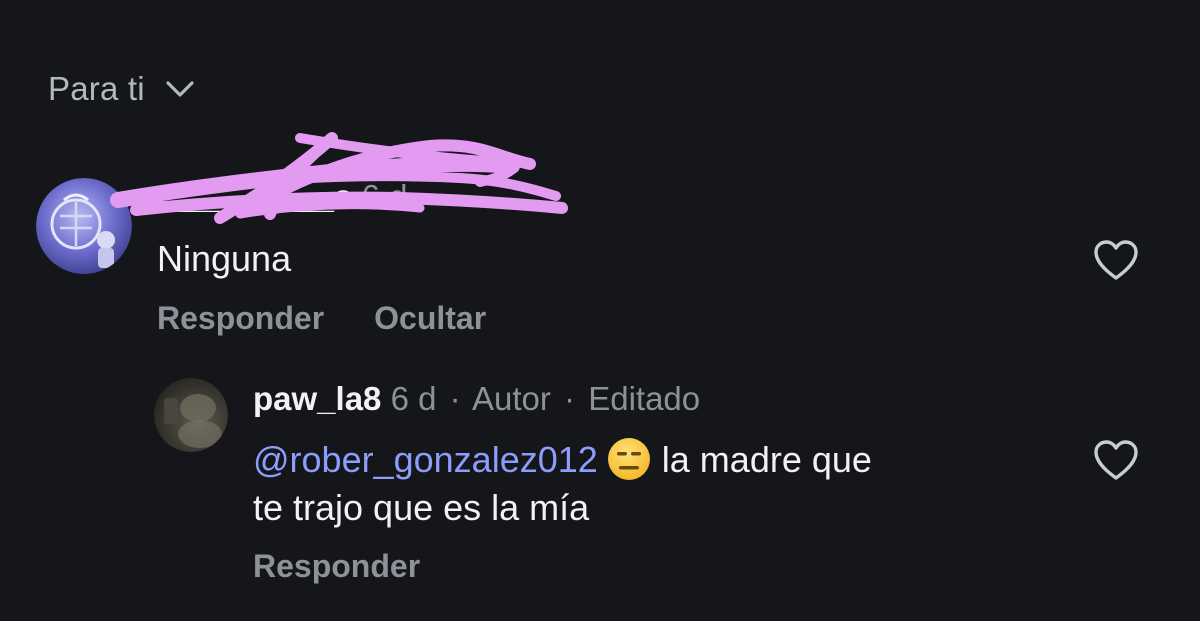  Describe the element at coordinates (644, 398) in the screenshot. I see `edited-label: Editado` at that location.